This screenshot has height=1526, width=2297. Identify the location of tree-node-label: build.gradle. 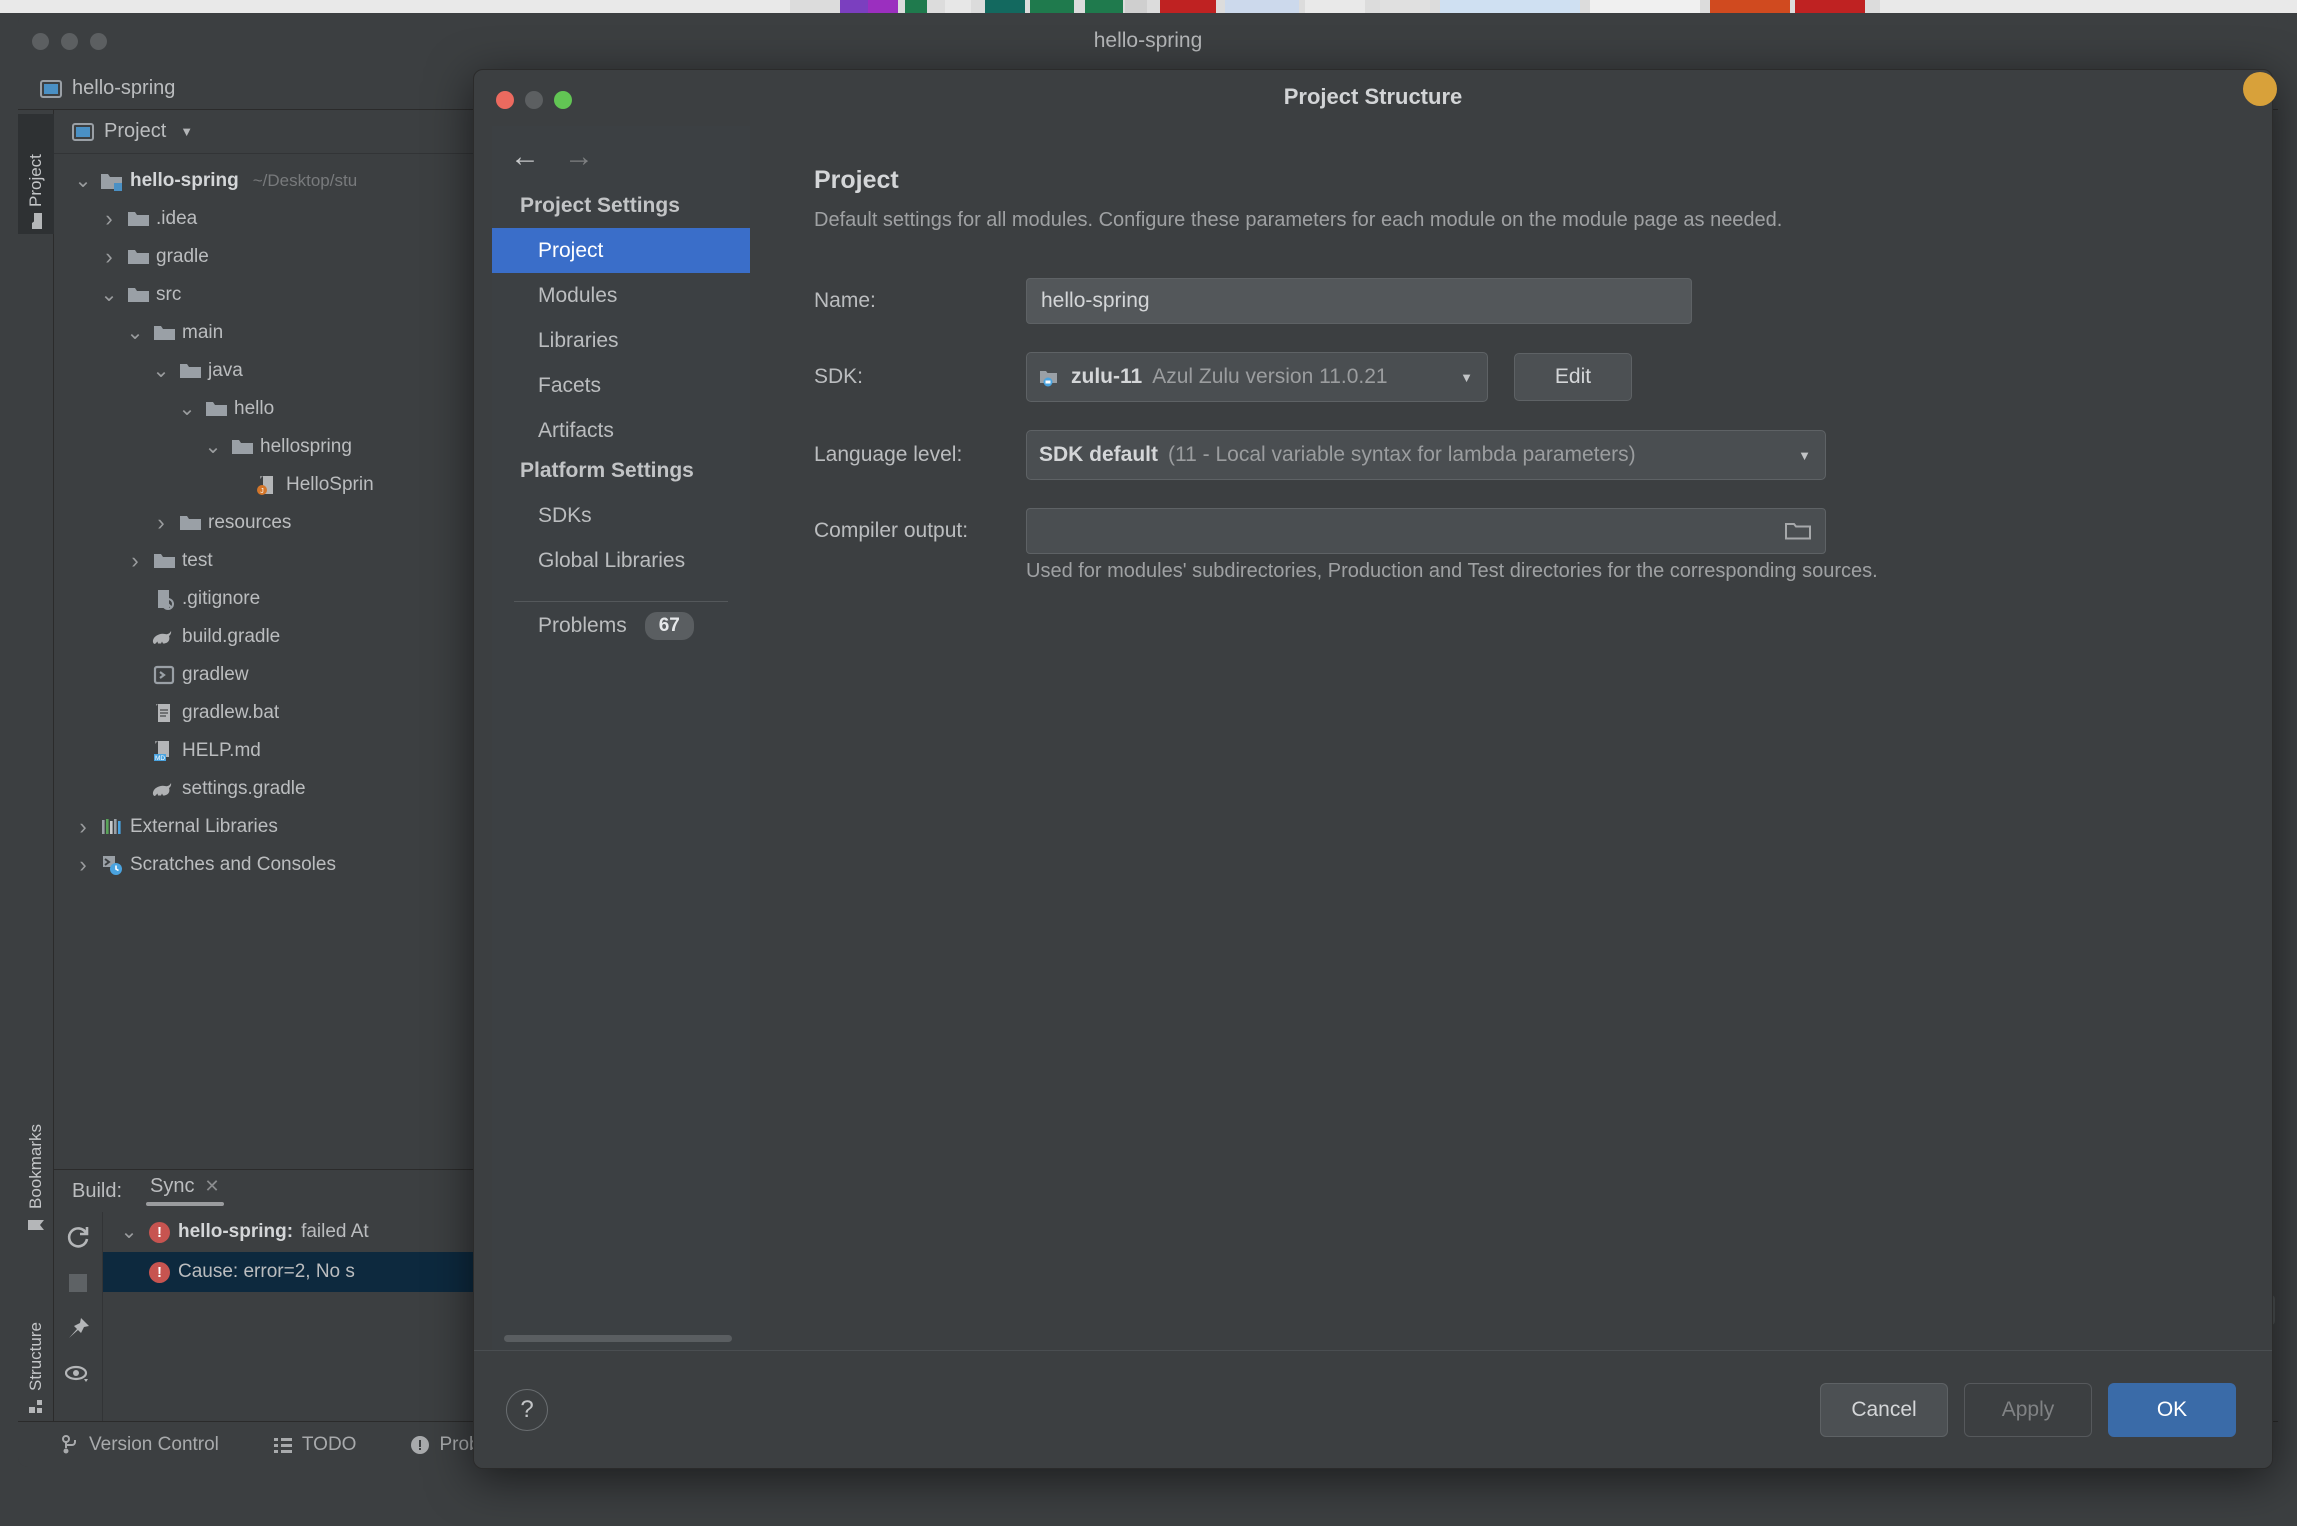
(231, 636).